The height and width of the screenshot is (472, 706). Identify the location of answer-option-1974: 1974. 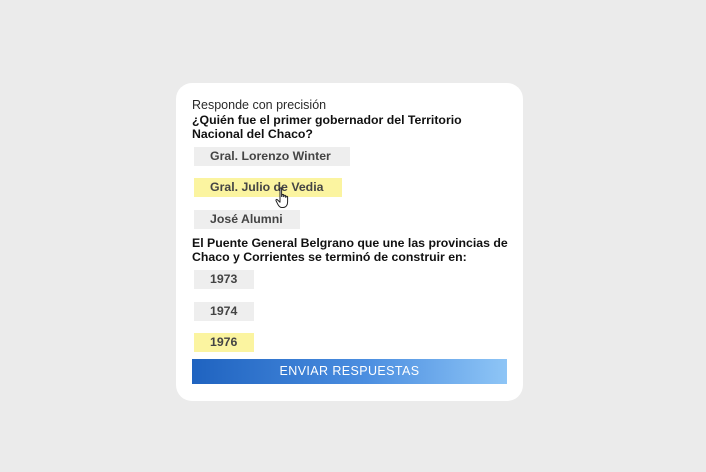
(224, 311).